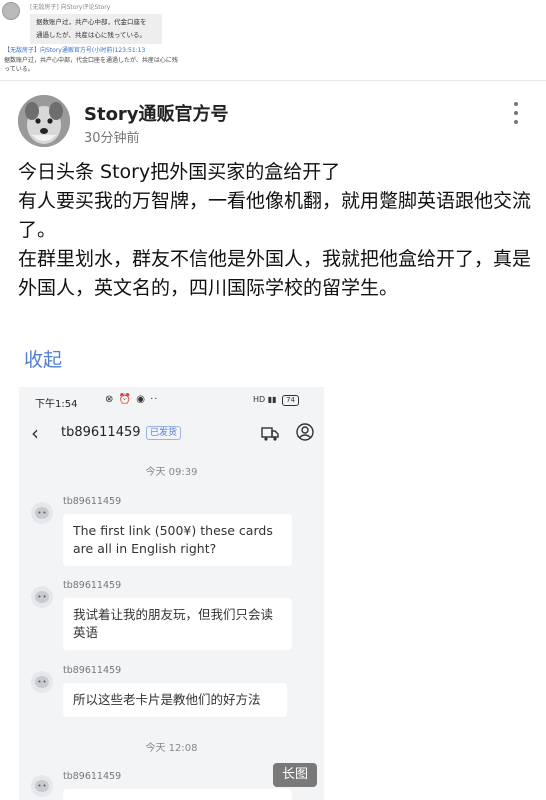 This screenshot has height=800, width=546. What do you see at coordinates (179, 172) in the screenshot?
I see `post-paragraph: 今日头条 Story把外国买家的盒给开了` at bounding box center [179, 172].